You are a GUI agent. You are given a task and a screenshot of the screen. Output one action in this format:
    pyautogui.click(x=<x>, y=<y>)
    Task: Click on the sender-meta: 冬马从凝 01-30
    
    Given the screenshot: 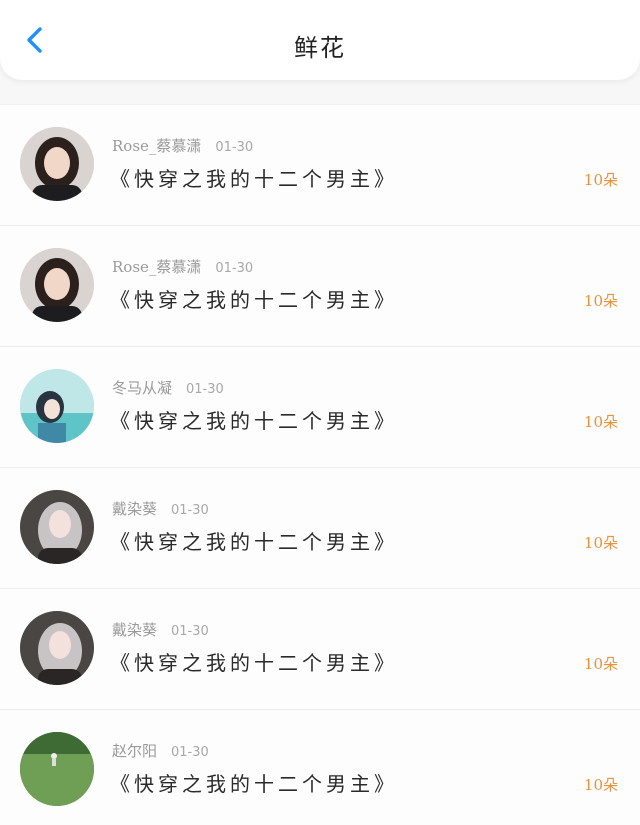 What is the action you would take?
    pyautogui.click(x=168, y=387)
    